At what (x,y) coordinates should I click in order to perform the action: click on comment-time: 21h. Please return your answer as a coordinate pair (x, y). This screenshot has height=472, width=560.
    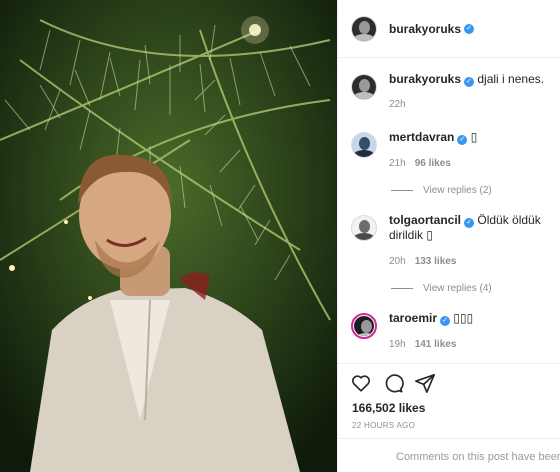
    Looking at the image, I should click on (397, 163).